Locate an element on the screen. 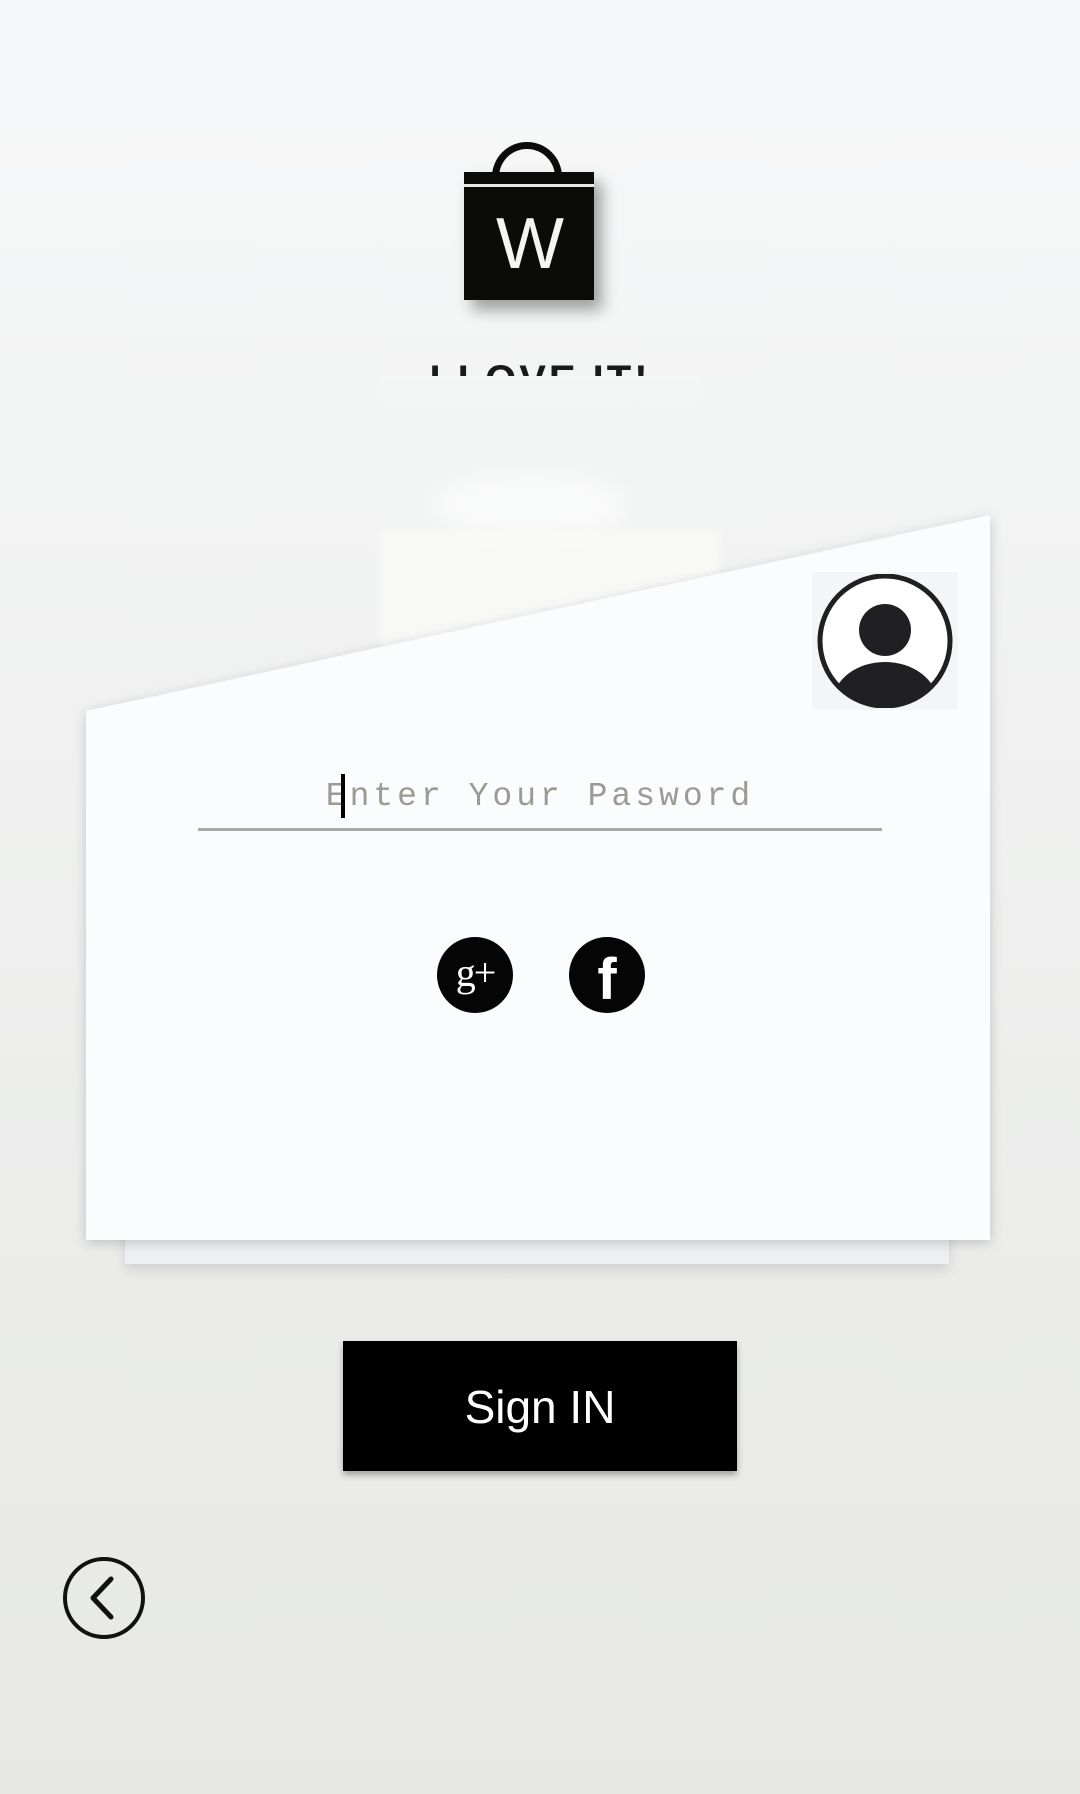 The width and height of the screenshot is (1080, 1794). shopping-bag-icon: W is located at coordinates (529, 236).